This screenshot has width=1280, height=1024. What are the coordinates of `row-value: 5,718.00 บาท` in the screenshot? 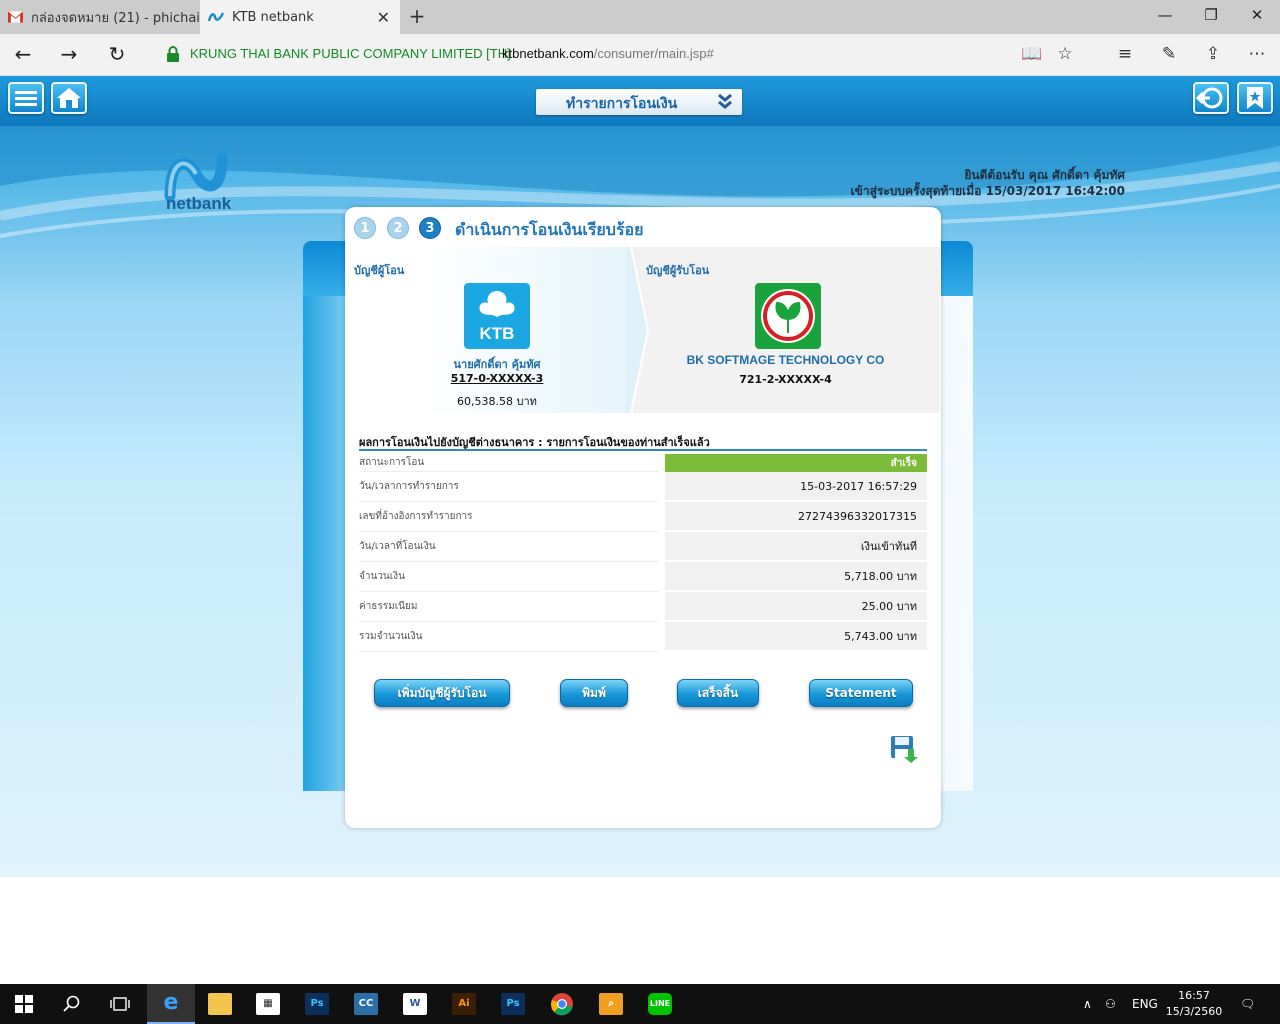 It's located at (796, 576).